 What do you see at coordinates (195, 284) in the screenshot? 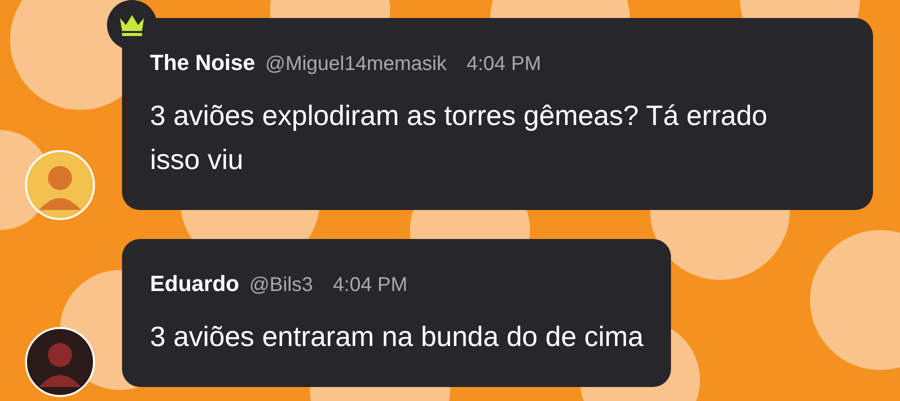
I see `author-name: Eduardo` at bounding box center [195, 284].